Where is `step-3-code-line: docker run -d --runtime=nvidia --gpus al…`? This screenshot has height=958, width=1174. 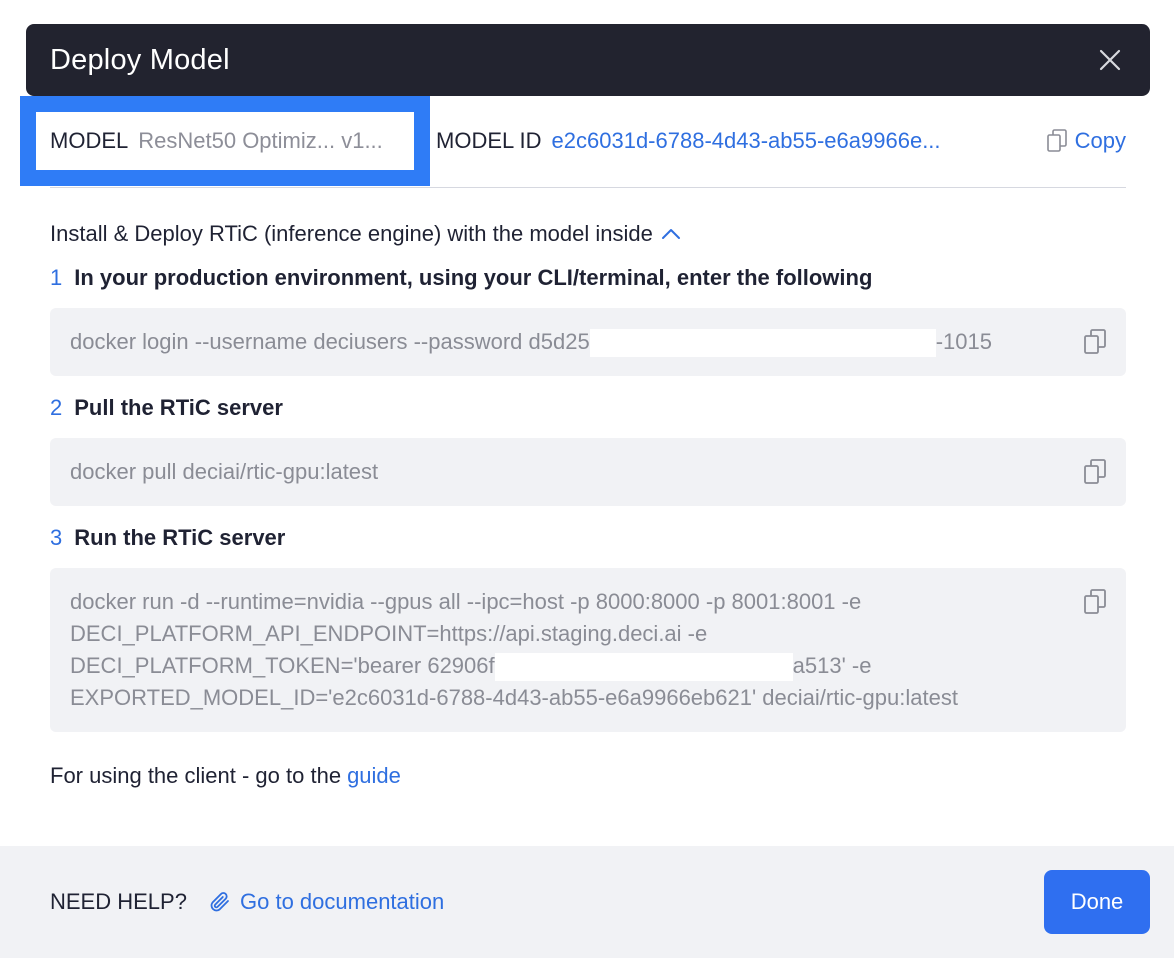
step-3-code-line: docker run -d --runtime=nvidia --gpus al… is located at coordinates (466, 601).